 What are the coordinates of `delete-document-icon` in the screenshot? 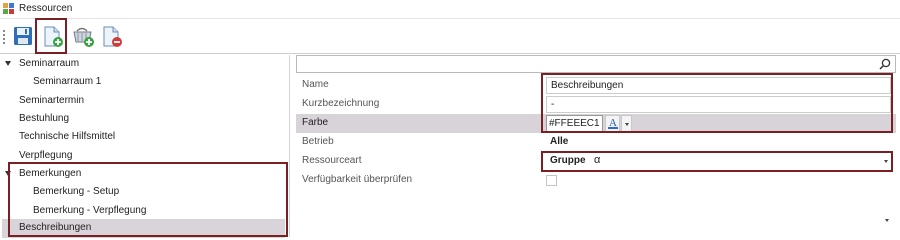 It's located at (112, 36).